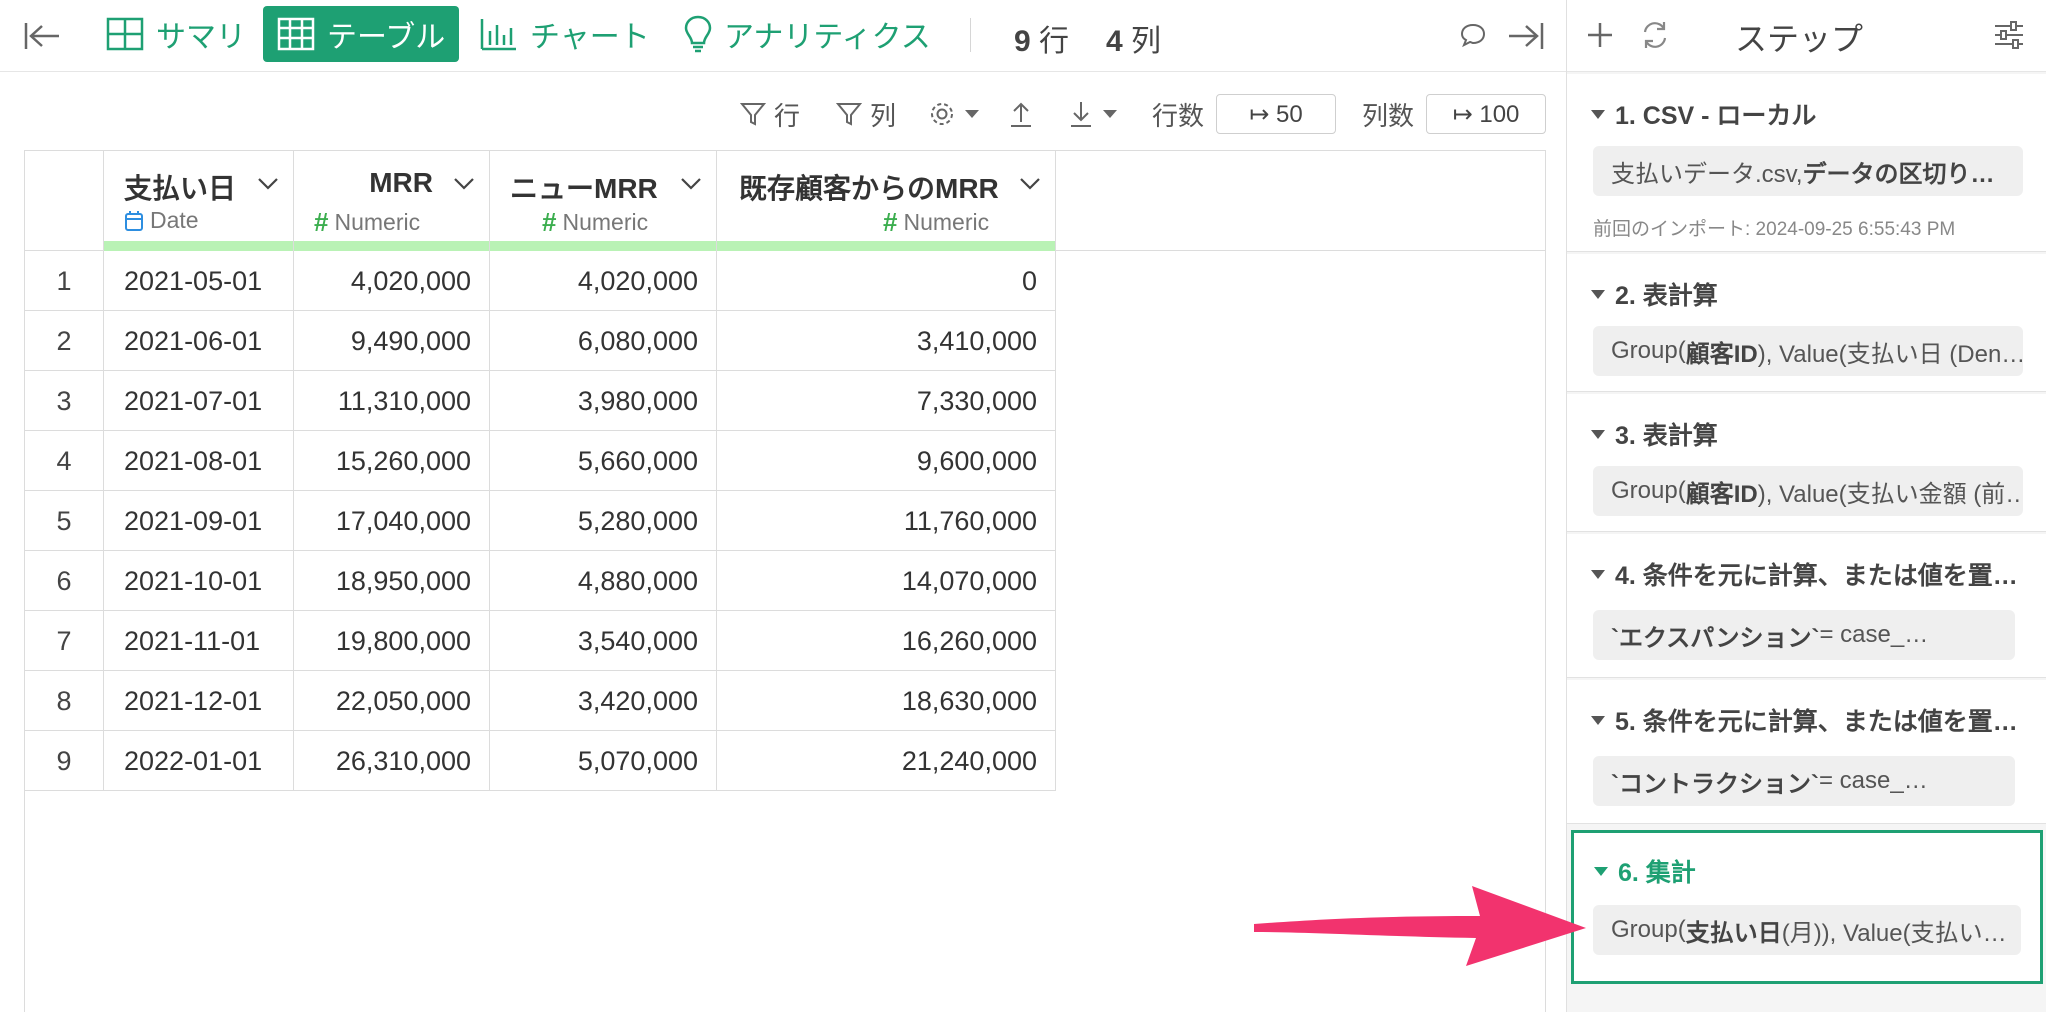  I want to click on tab-summary: サマリ, so click(176, 34).